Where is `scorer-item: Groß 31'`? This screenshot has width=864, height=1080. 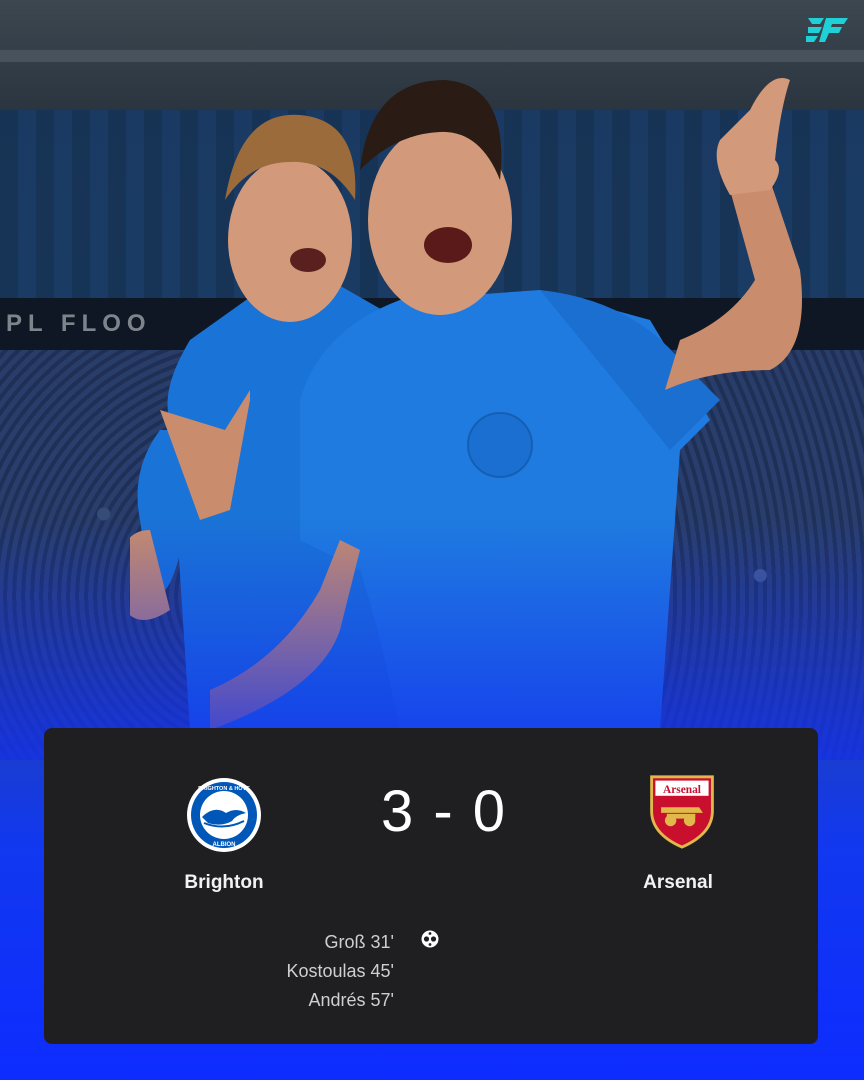 scorer-item: Groß 31' is located at coordinates (359, 942).